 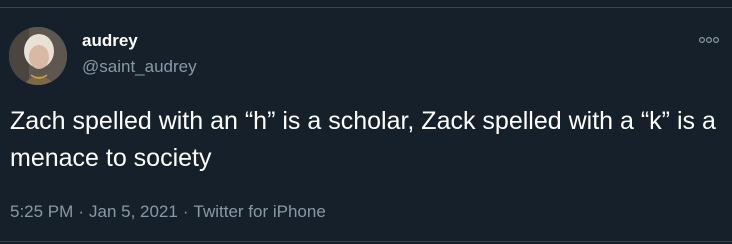 What do you see at coordinates (133, 211) in the screenshot?
I see `tweet-date: Jan 5, 2021` at bounding box center [133, 211].